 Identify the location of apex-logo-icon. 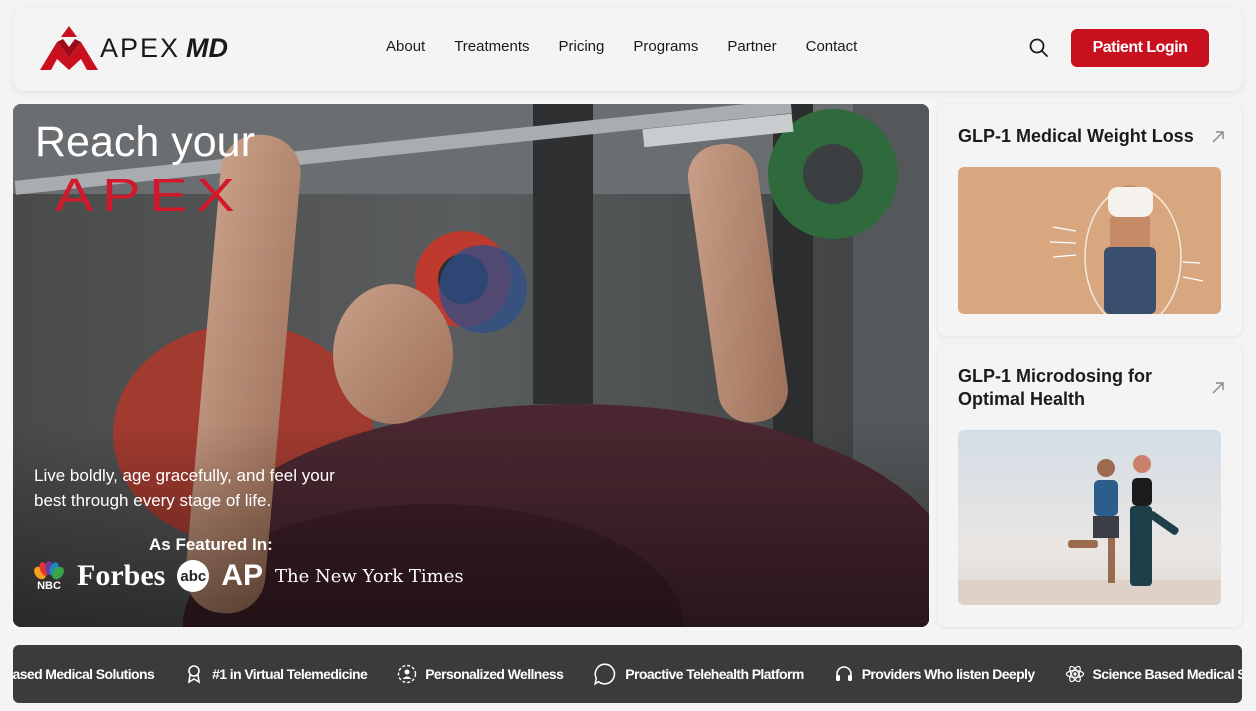
(69, 48).